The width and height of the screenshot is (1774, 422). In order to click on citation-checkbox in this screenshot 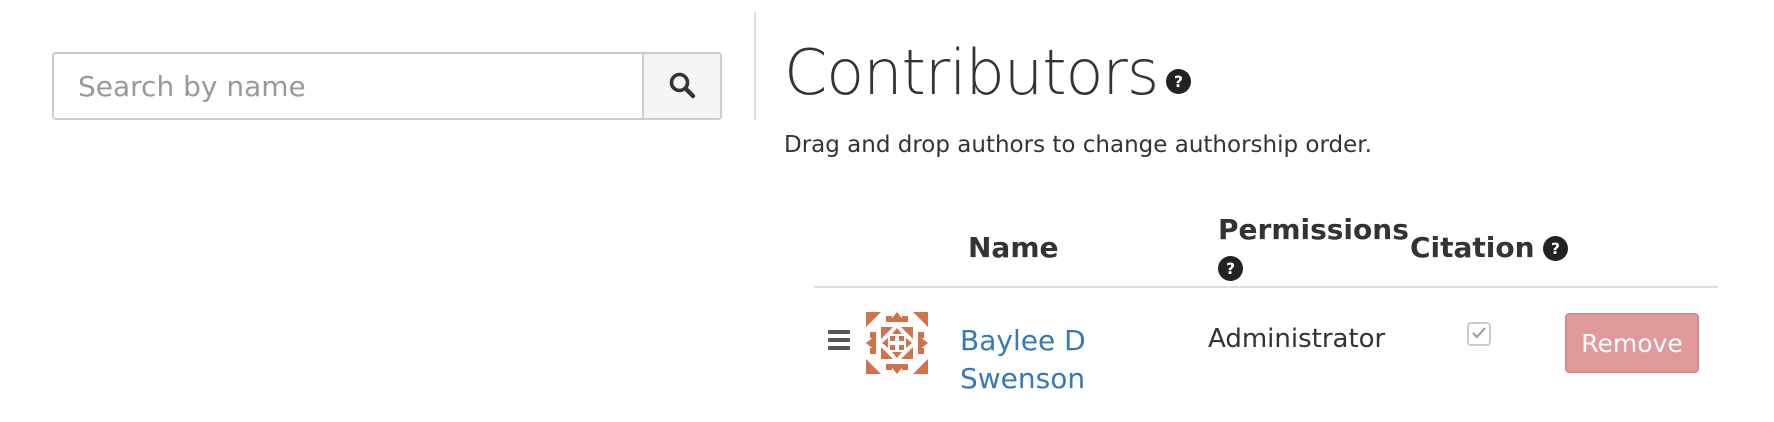, I will do `click(1479, 334)`.